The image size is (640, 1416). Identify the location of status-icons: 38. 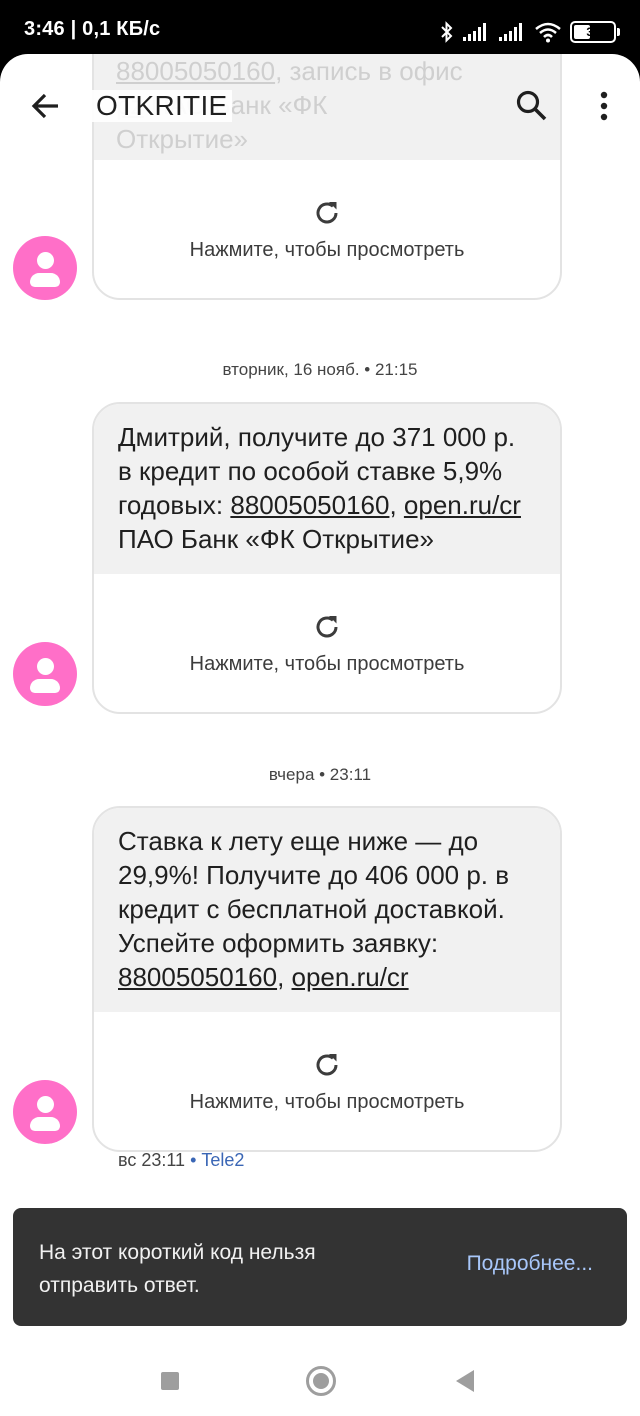
(530, 32).